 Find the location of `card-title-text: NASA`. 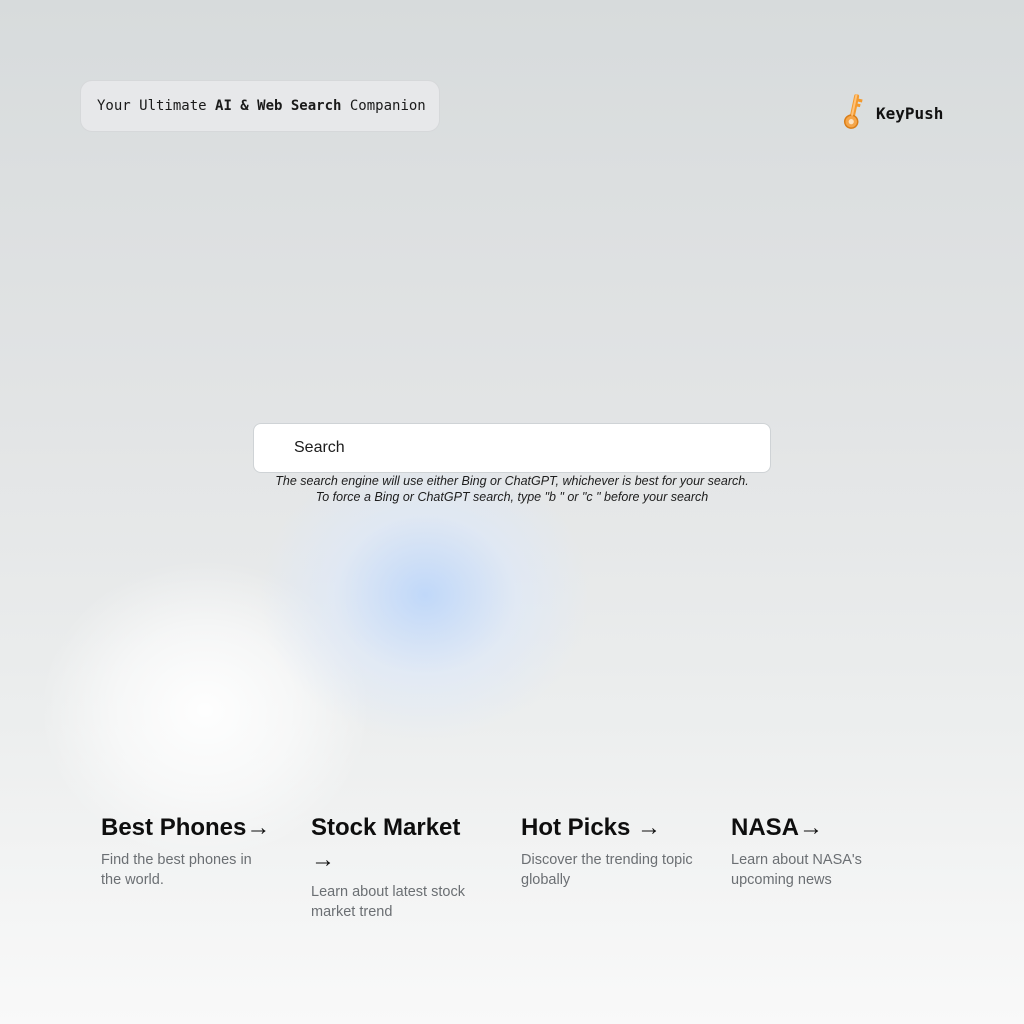

card-title-text: NASA is located at coordinates (765, 827).